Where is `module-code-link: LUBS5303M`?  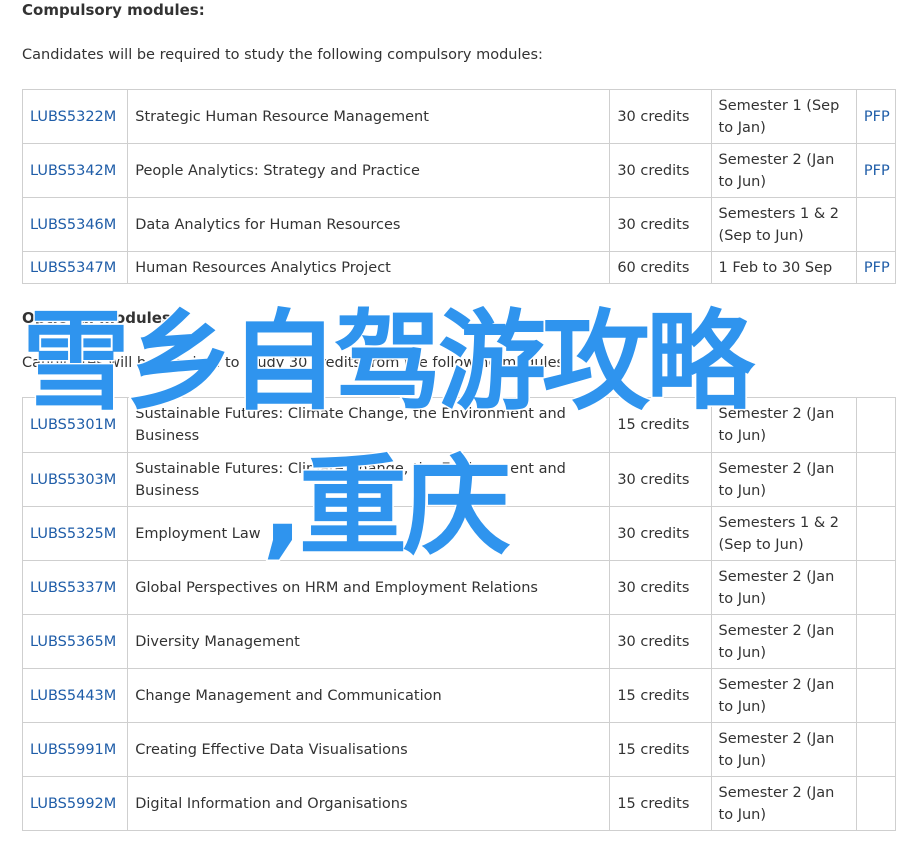 module-code-link: LUBS5303M is located at coordinates (73, 480).